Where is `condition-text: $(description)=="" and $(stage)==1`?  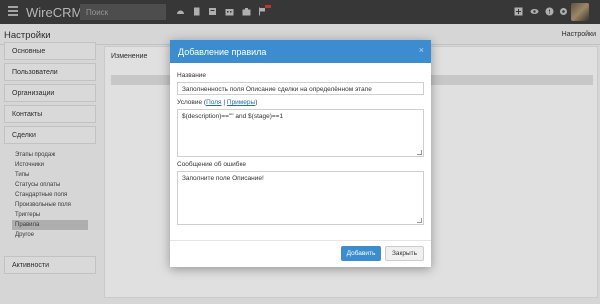
condition-text: $(description)=="" and $(stage)==1 is located at coordinates (233, 116).